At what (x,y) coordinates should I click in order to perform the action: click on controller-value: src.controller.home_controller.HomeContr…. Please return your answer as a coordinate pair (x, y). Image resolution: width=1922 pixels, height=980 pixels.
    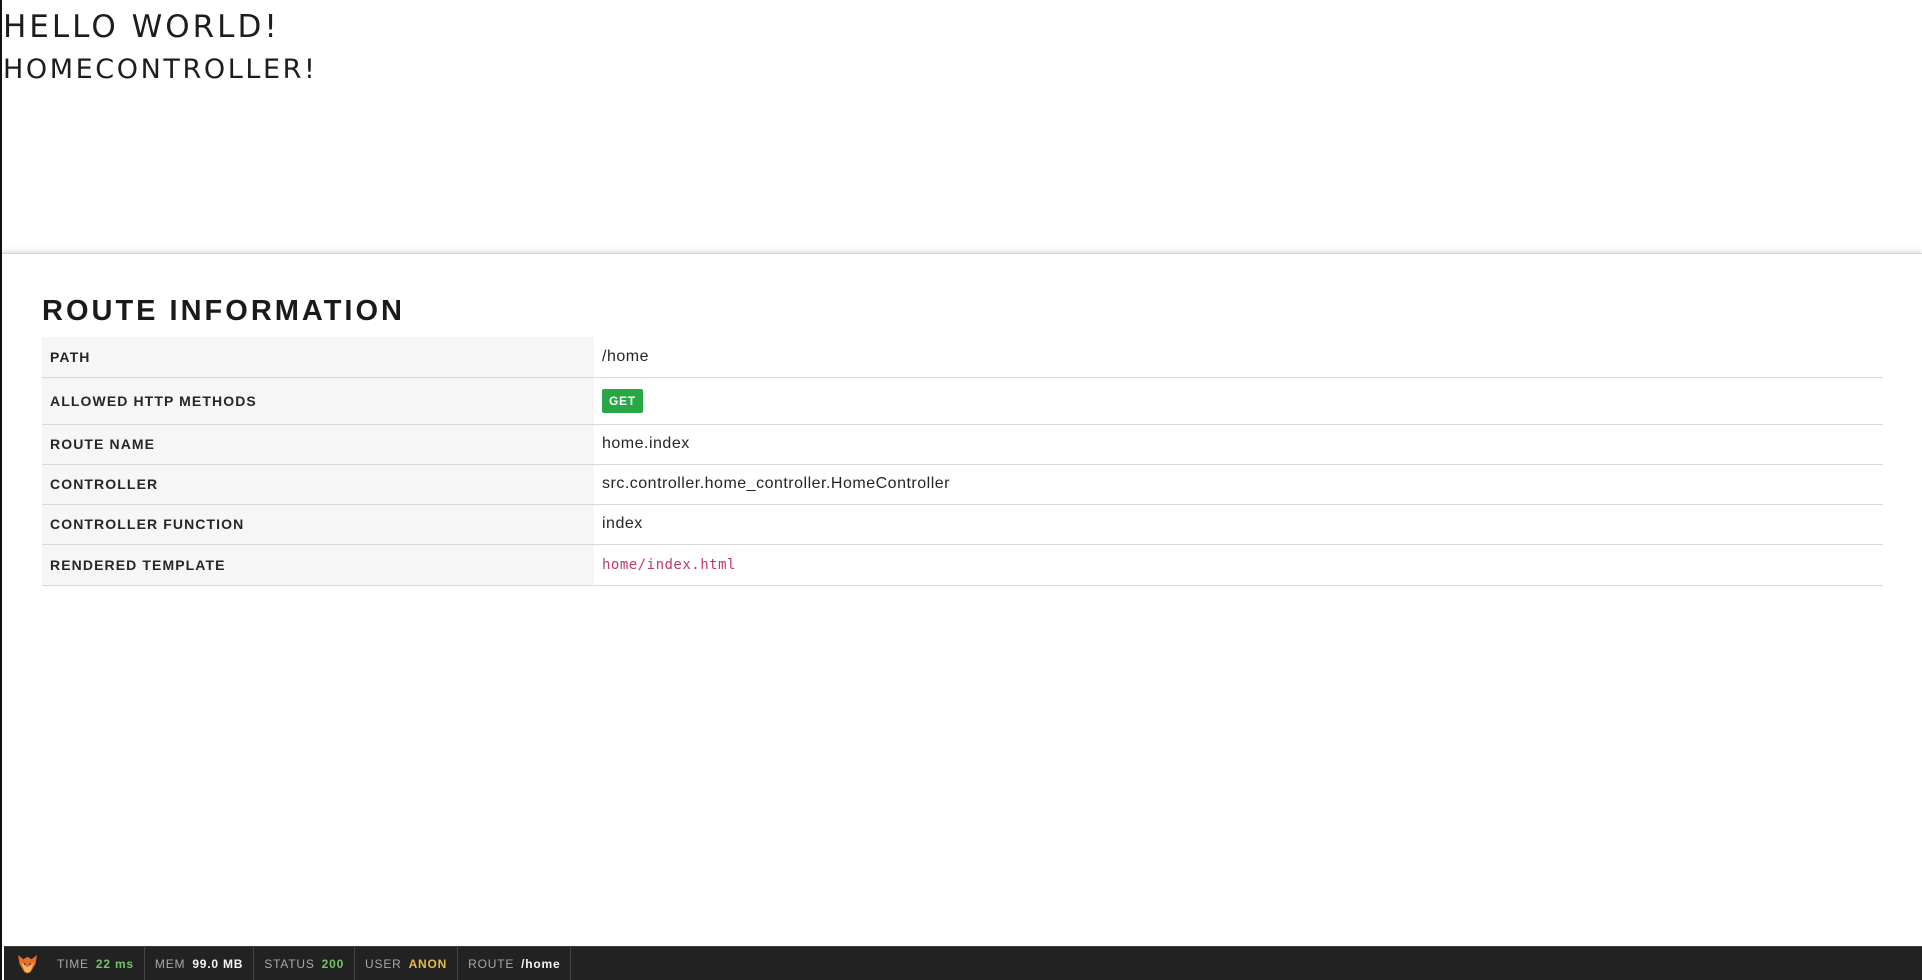
    Looking at the image, I should click on (1238, 484).